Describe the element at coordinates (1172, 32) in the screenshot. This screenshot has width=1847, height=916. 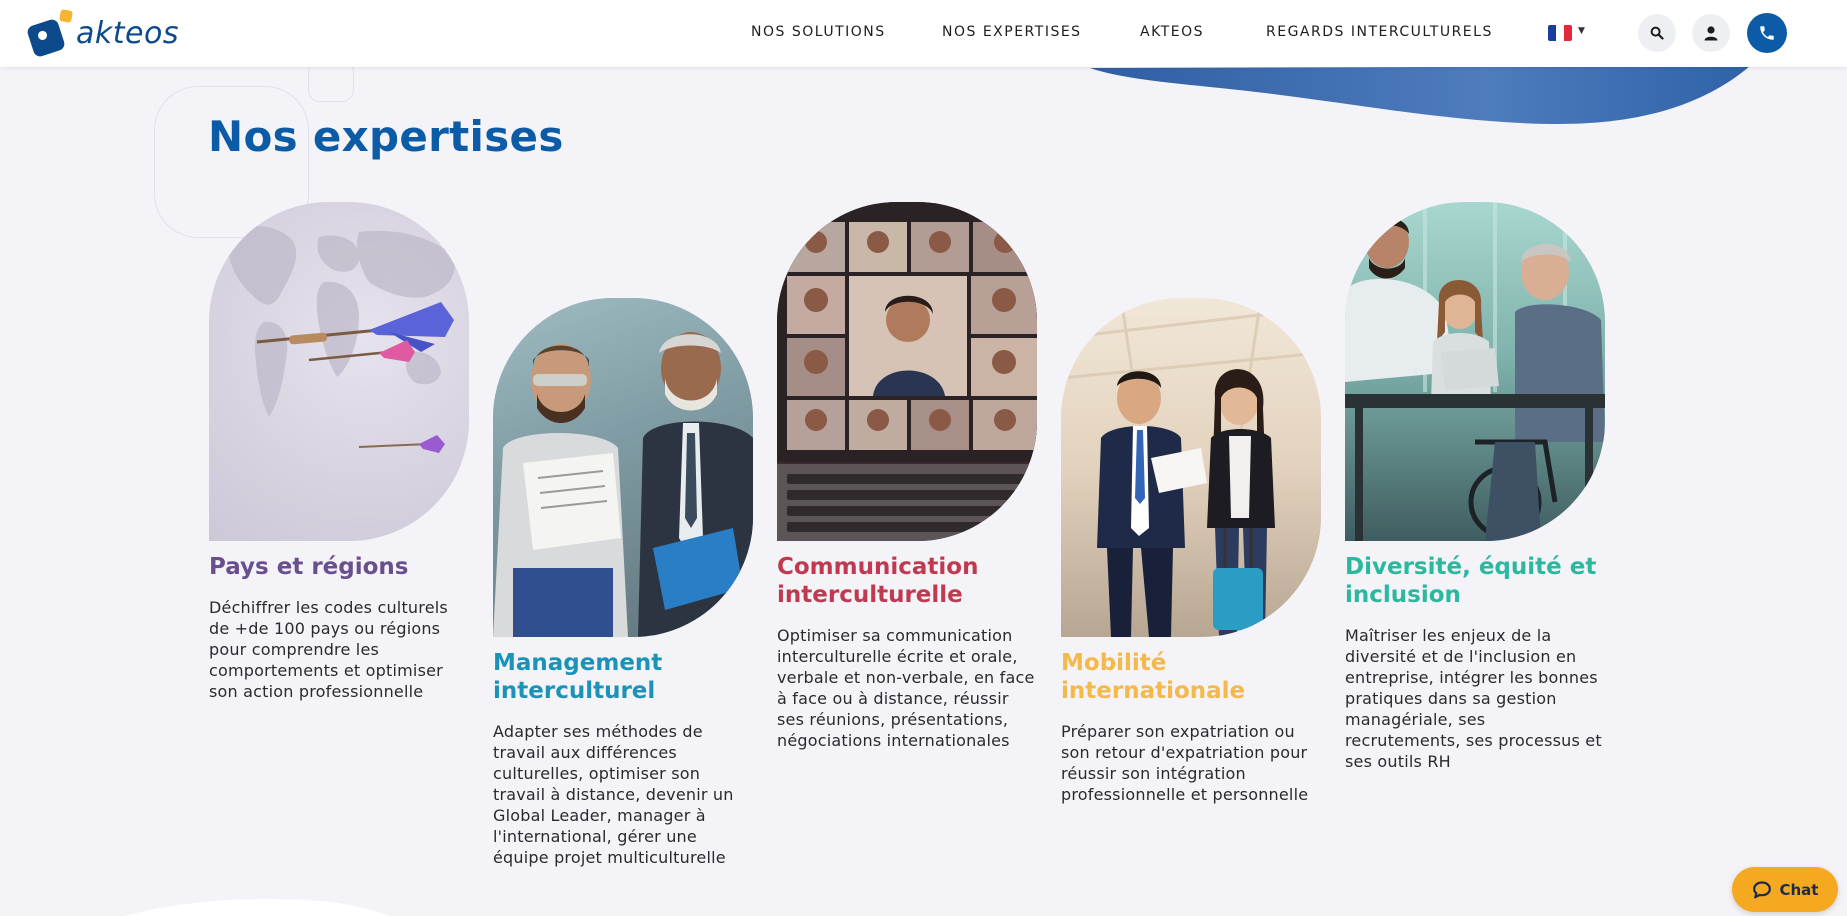
I see `nav-item-akteos: AKTEOS` at that location.